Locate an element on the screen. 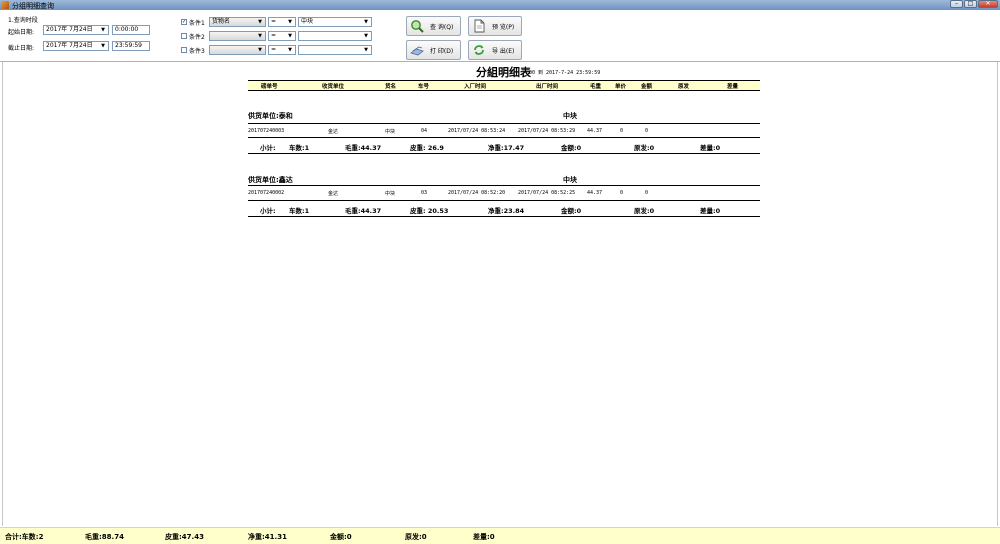  printer-icon is located at coordinates (417, 50).